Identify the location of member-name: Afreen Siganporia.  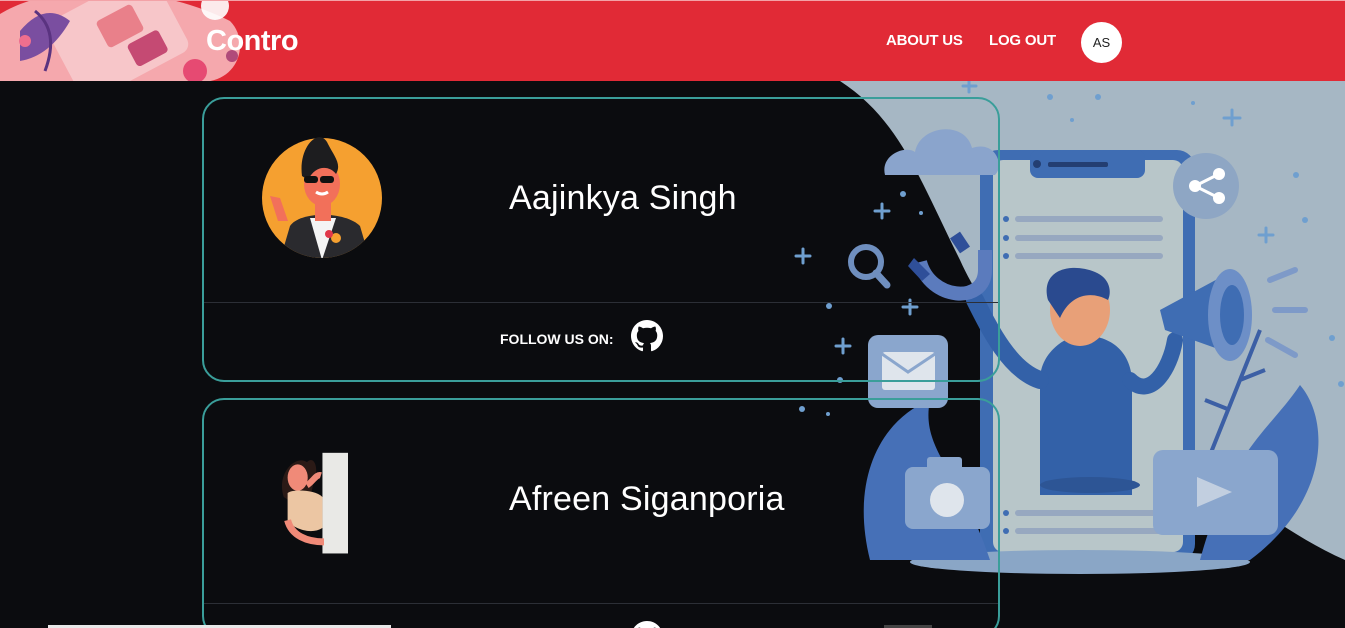
(647, 499).